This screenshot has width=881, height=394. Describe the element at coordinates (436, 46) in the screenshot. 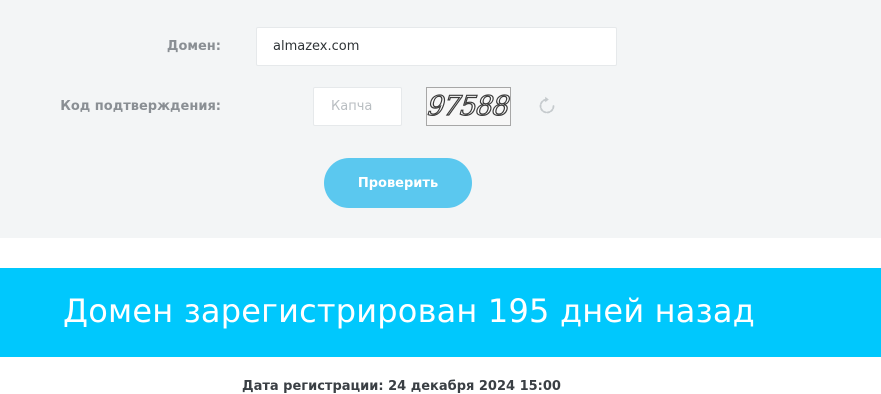

I see `domain-input` at that location.